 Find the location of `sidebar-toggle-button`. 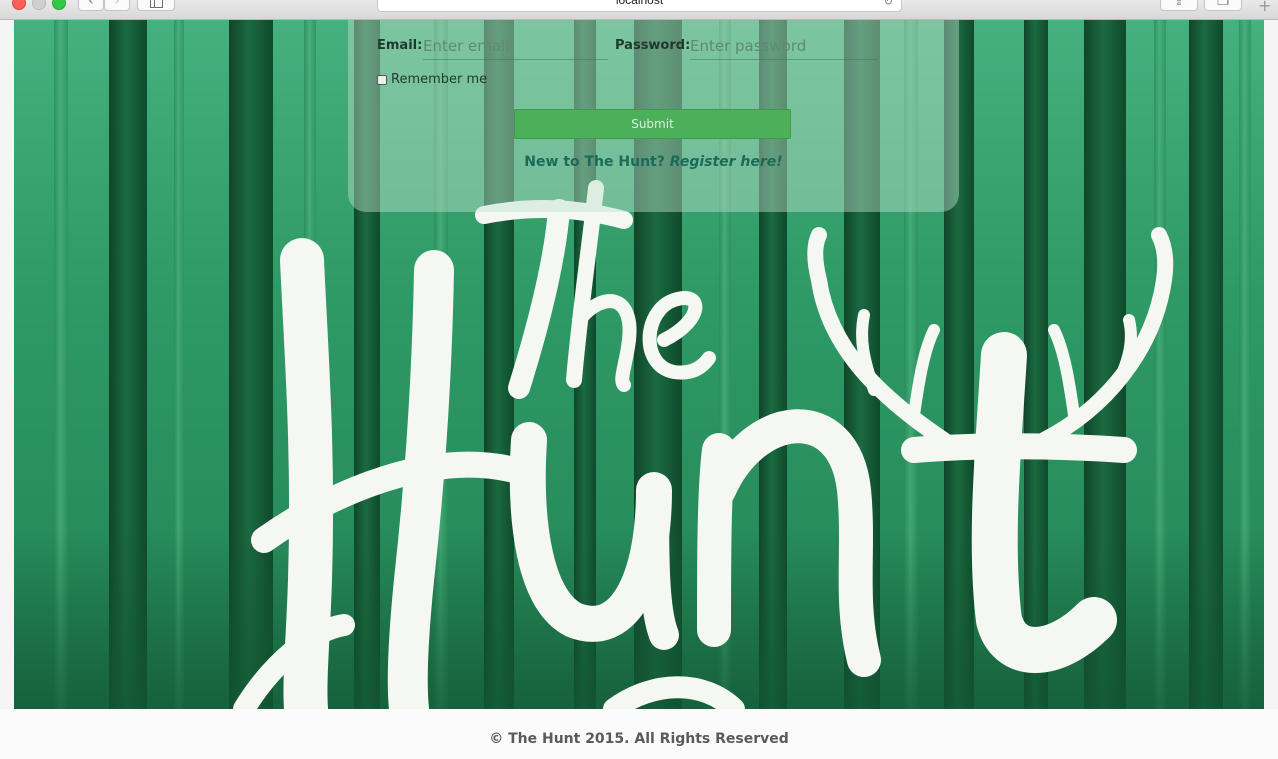

sidebar-toggle-button is located at coordinates (156, 5).